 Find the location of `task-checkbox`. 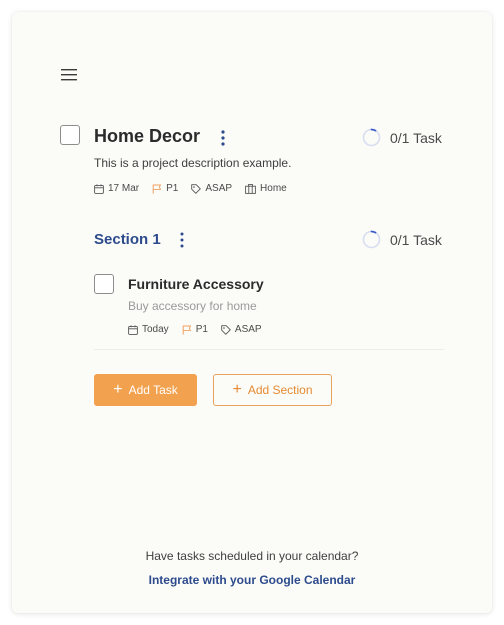

task-checkbox is located at coordinates (104, 284).